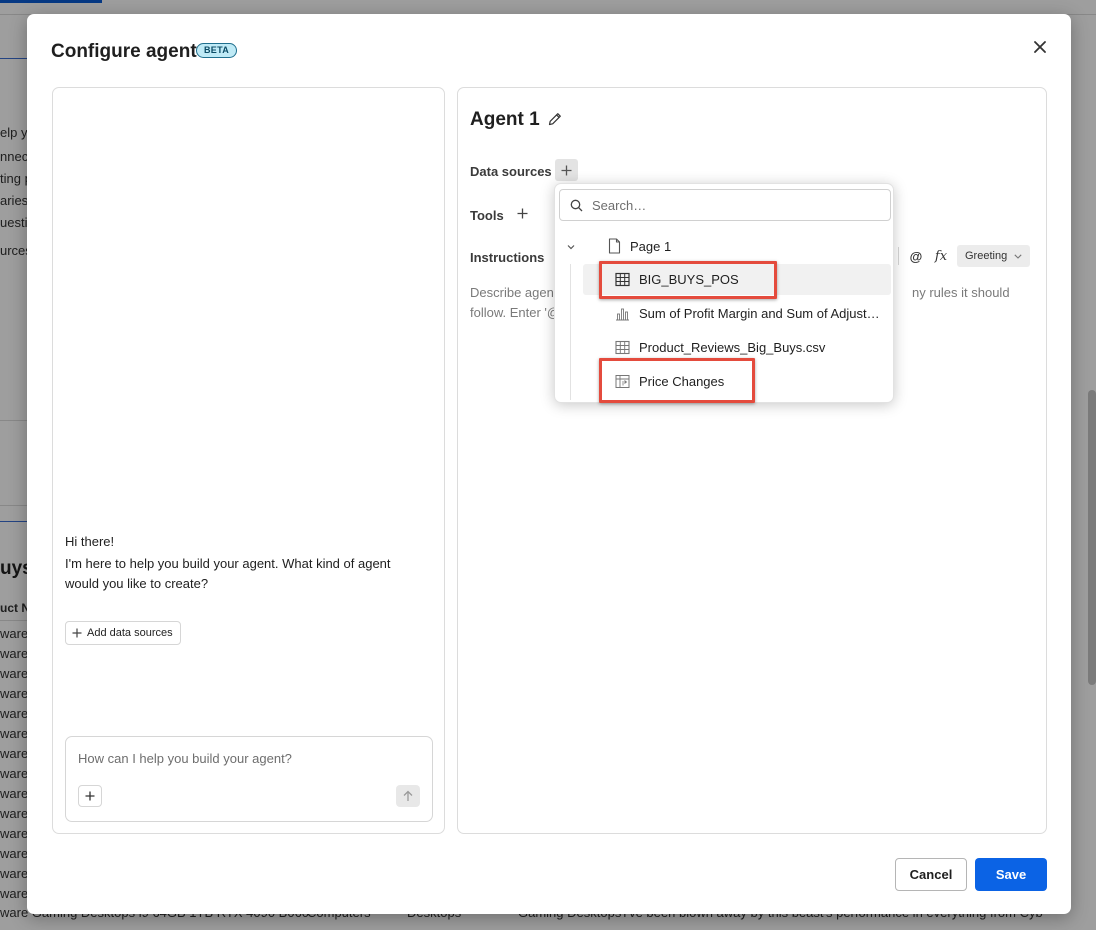 The width and height of the screenshot is (1096, 930). What do you see at coordinates (217, 50) in the screenshot?
I see `beta-badge: BETA` at bounding box center [217, 50].